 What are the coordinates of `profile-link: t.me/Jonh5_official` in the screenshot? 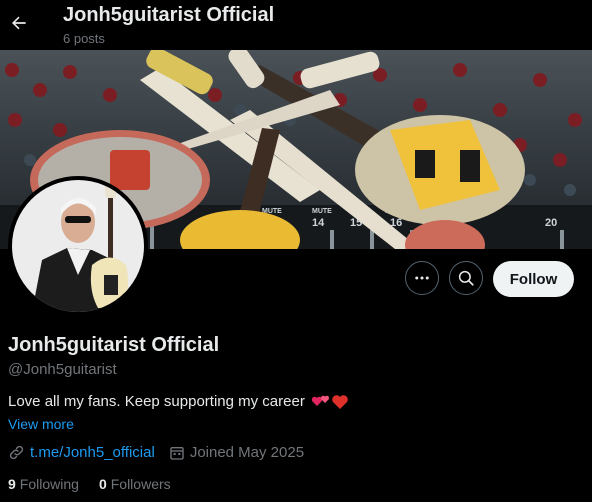 It's located at (81, 452).